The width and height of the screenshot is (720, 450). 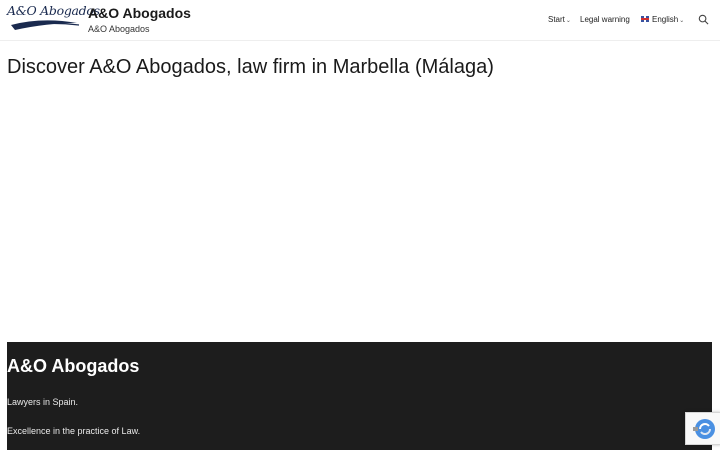 What do you see at coordinates (119, 29) in the screenshot?
I see `site-tagline: A&O Abogados` at bounding box center [119, 29].